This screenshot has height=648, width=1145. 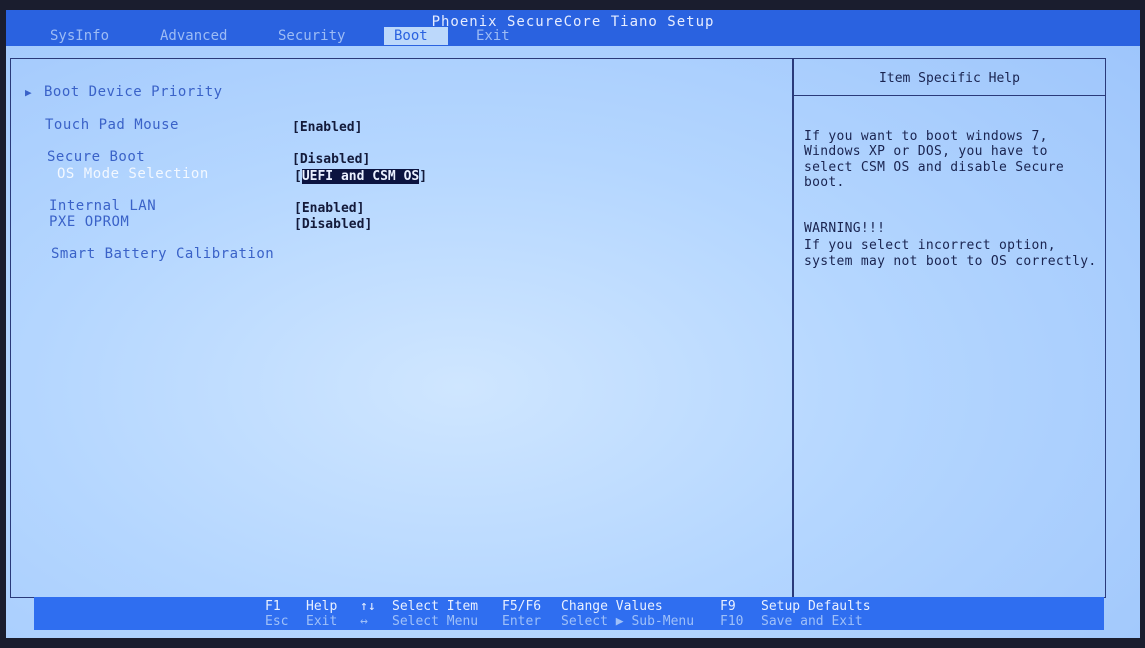 I want to click on help-text-line: boot., so click(x=824, y=182).